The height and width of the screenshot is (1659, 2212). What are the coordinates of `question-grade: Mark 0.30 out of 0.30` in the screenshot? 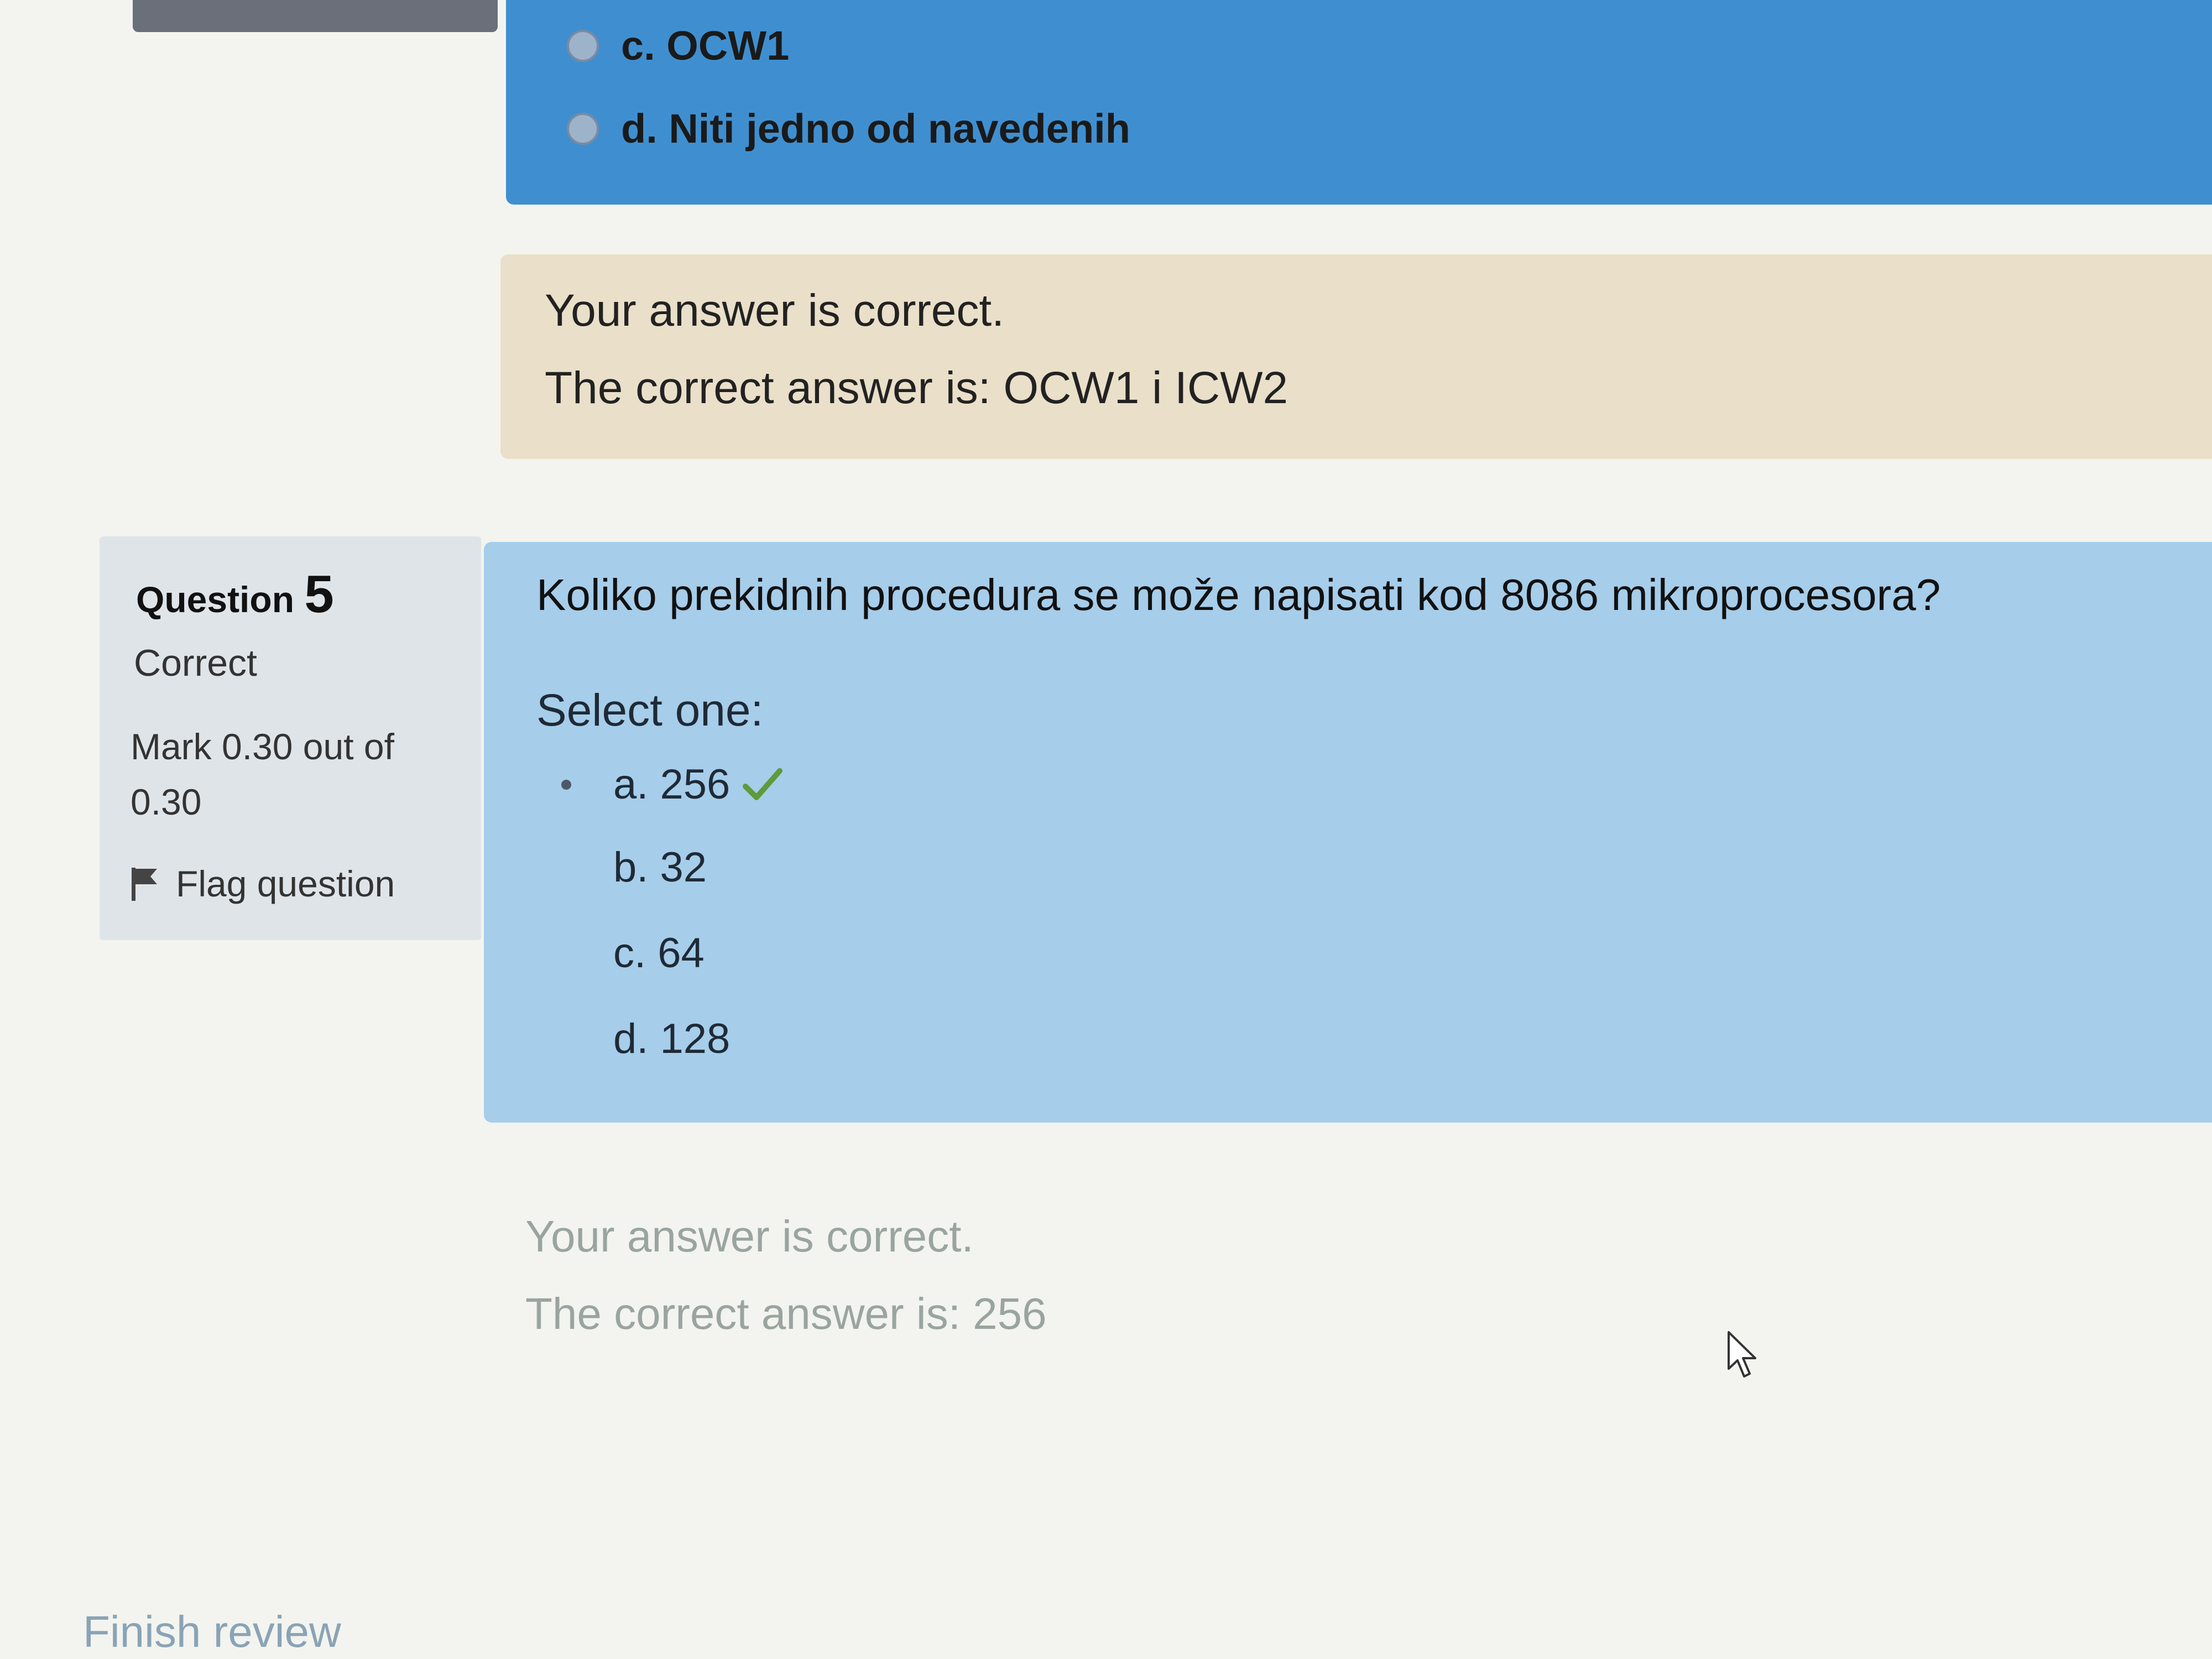 It's located at (262, 774).